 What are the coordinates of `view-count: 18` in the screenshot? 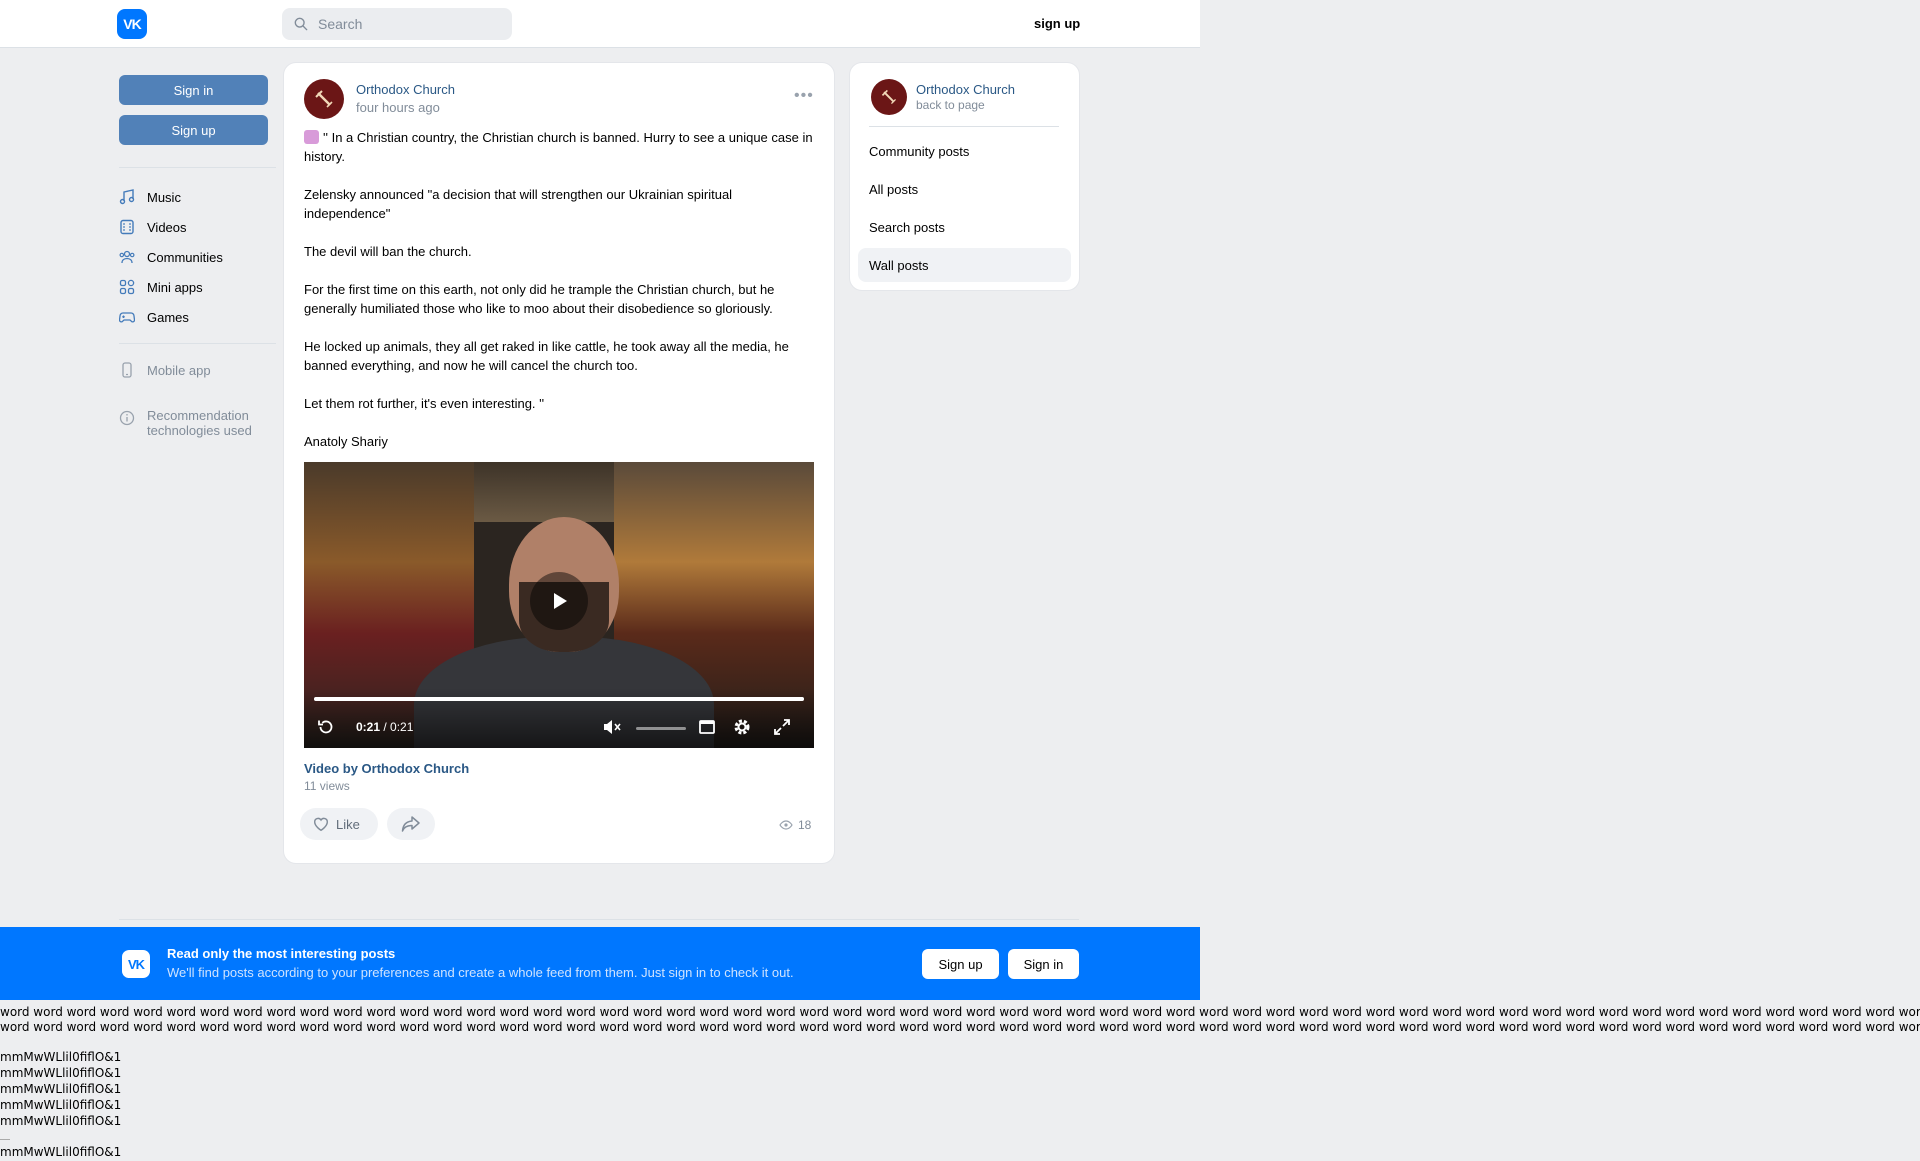 It's located at (805, 825).